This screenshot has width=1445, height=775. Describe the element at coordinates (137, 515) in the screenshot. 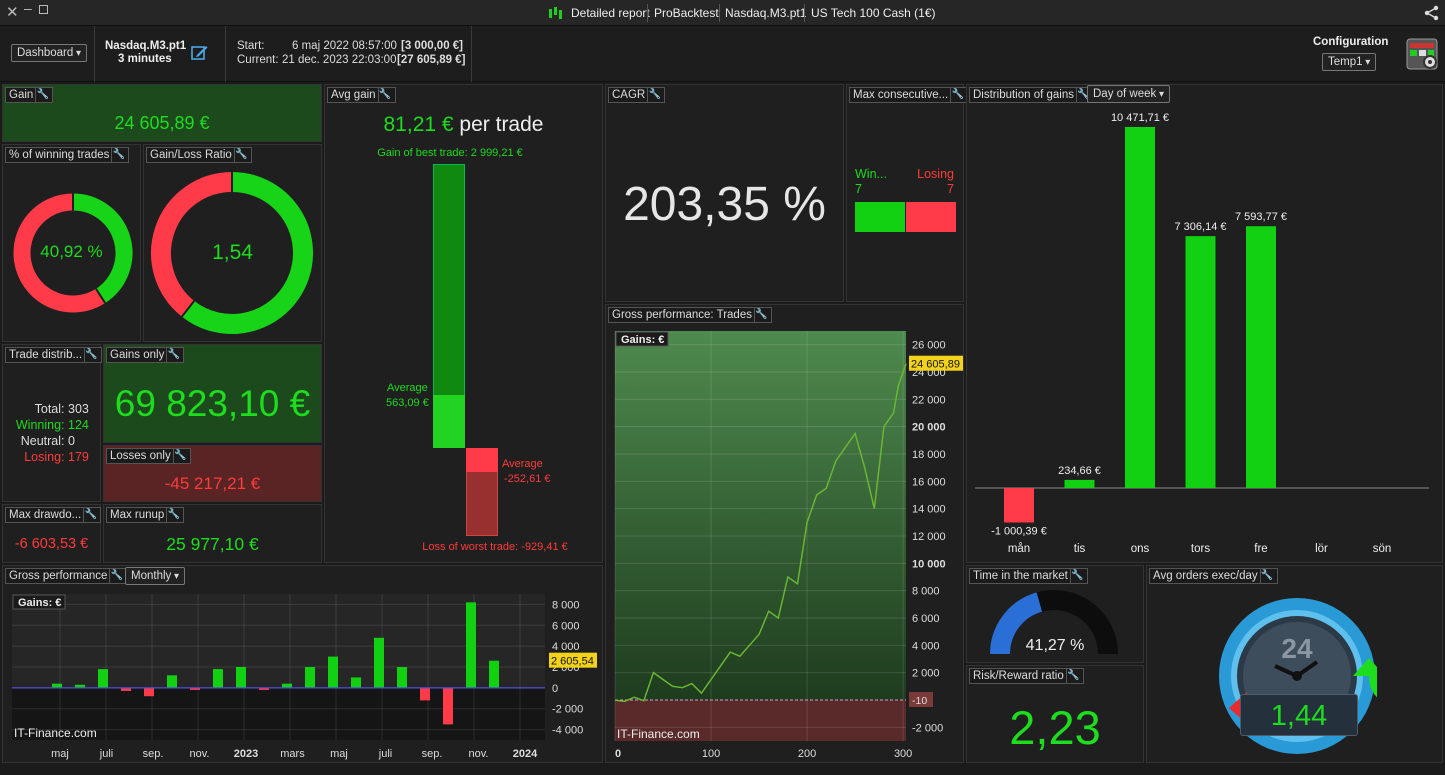

I see `max-runup-title-label: Max runup` at that location.